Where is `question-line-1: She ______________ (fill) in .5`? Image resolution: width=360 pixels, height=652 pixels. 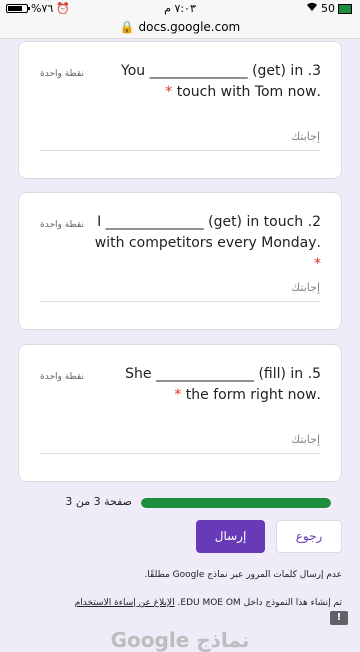 question-line-1: She ______________ (fill) in .5 is located at coordinates (223, 374).